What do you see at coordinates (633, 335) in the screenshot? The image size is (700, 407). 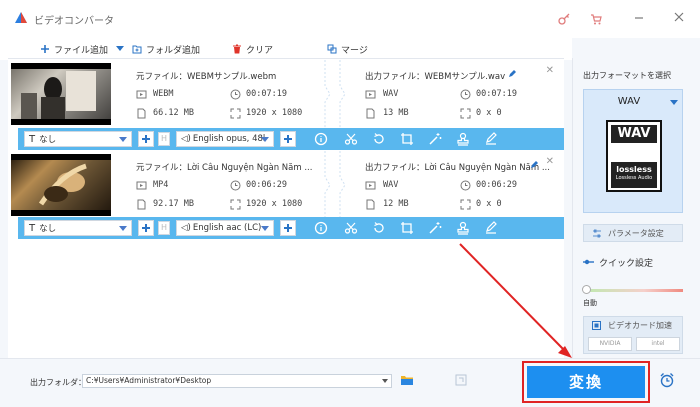 I see `gpu-acceleration: ビデオカード加速 NVIDIA intel` at bounding box center [633, 335].